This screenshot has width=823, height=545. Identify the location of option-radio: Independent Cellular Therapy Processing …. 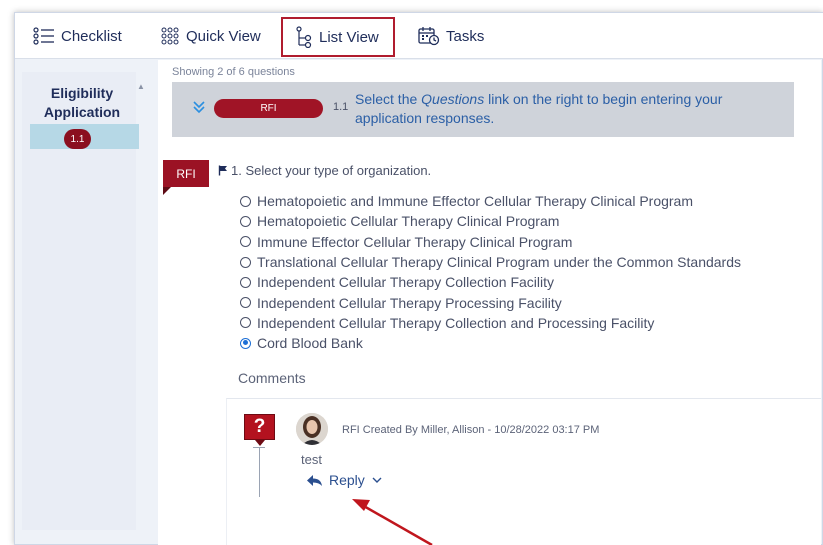
(490, 302).